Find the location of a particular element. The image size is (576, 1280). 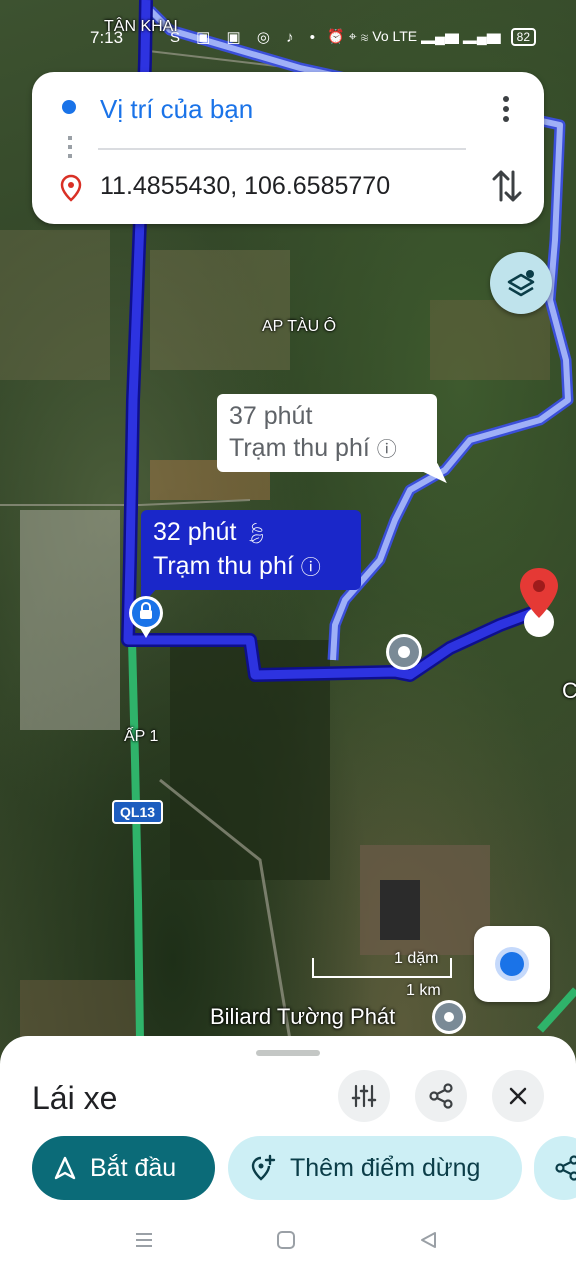

route-options-button is located at coordinates (364, 1096).